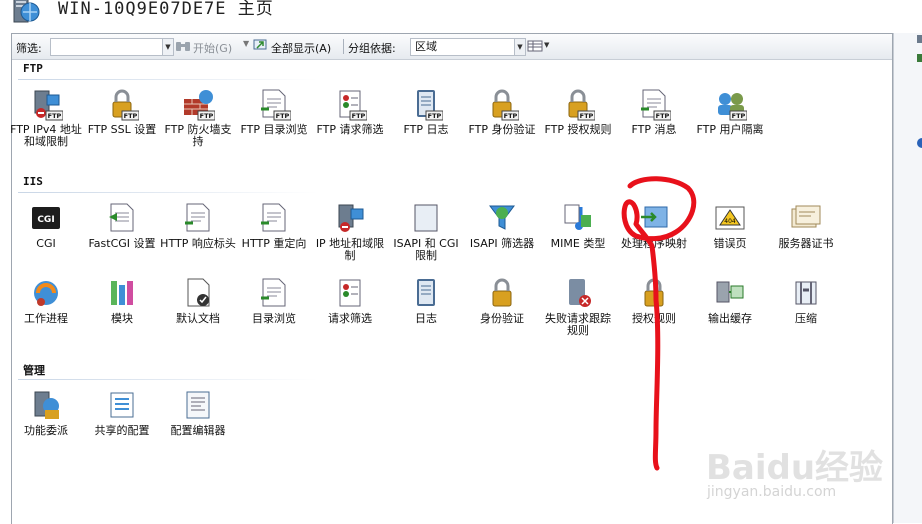 The image size is (922, 524). Describe the element at coordinates (806, 318) in the screenshot. I see `feature-label: 压缩` at that location.